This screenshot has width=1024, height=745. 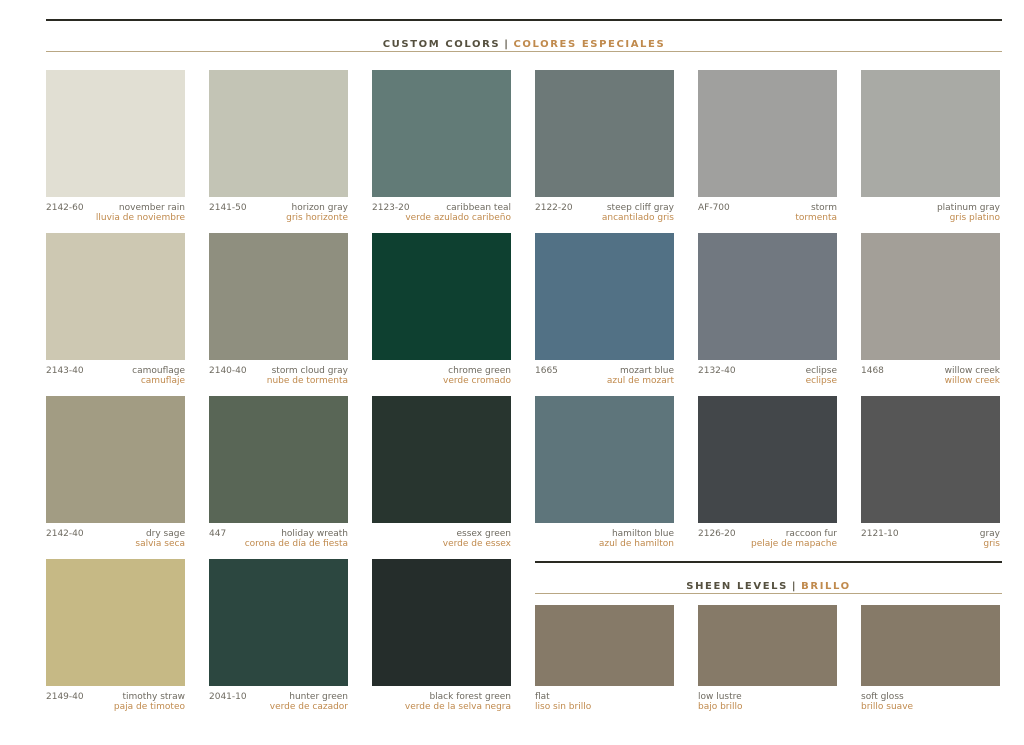 I want to click on custom-colors-title-es: COLORES ESPECIALES, so click(x=589, y=44).